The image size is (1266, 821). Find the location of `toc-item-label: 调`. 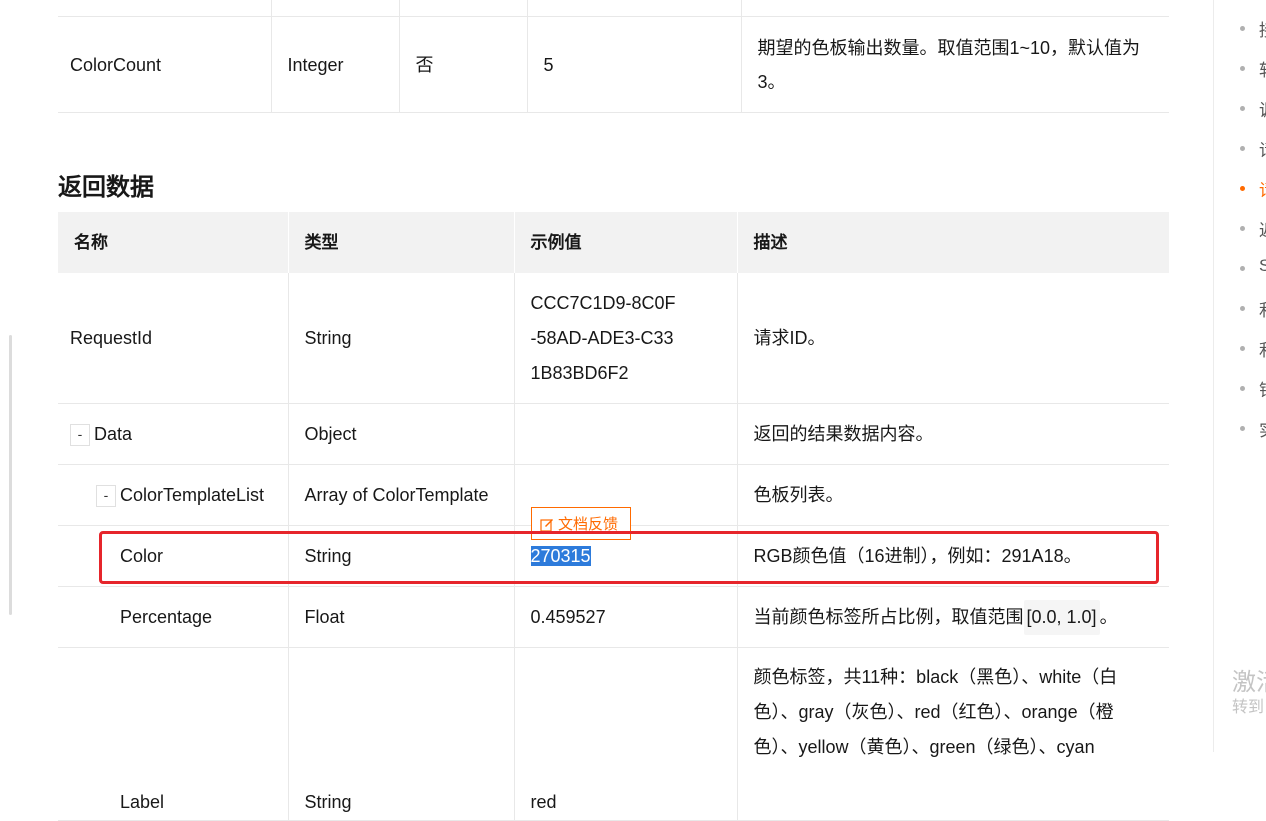

toc-item-label: 调 is located at coordinates (1262, 108).